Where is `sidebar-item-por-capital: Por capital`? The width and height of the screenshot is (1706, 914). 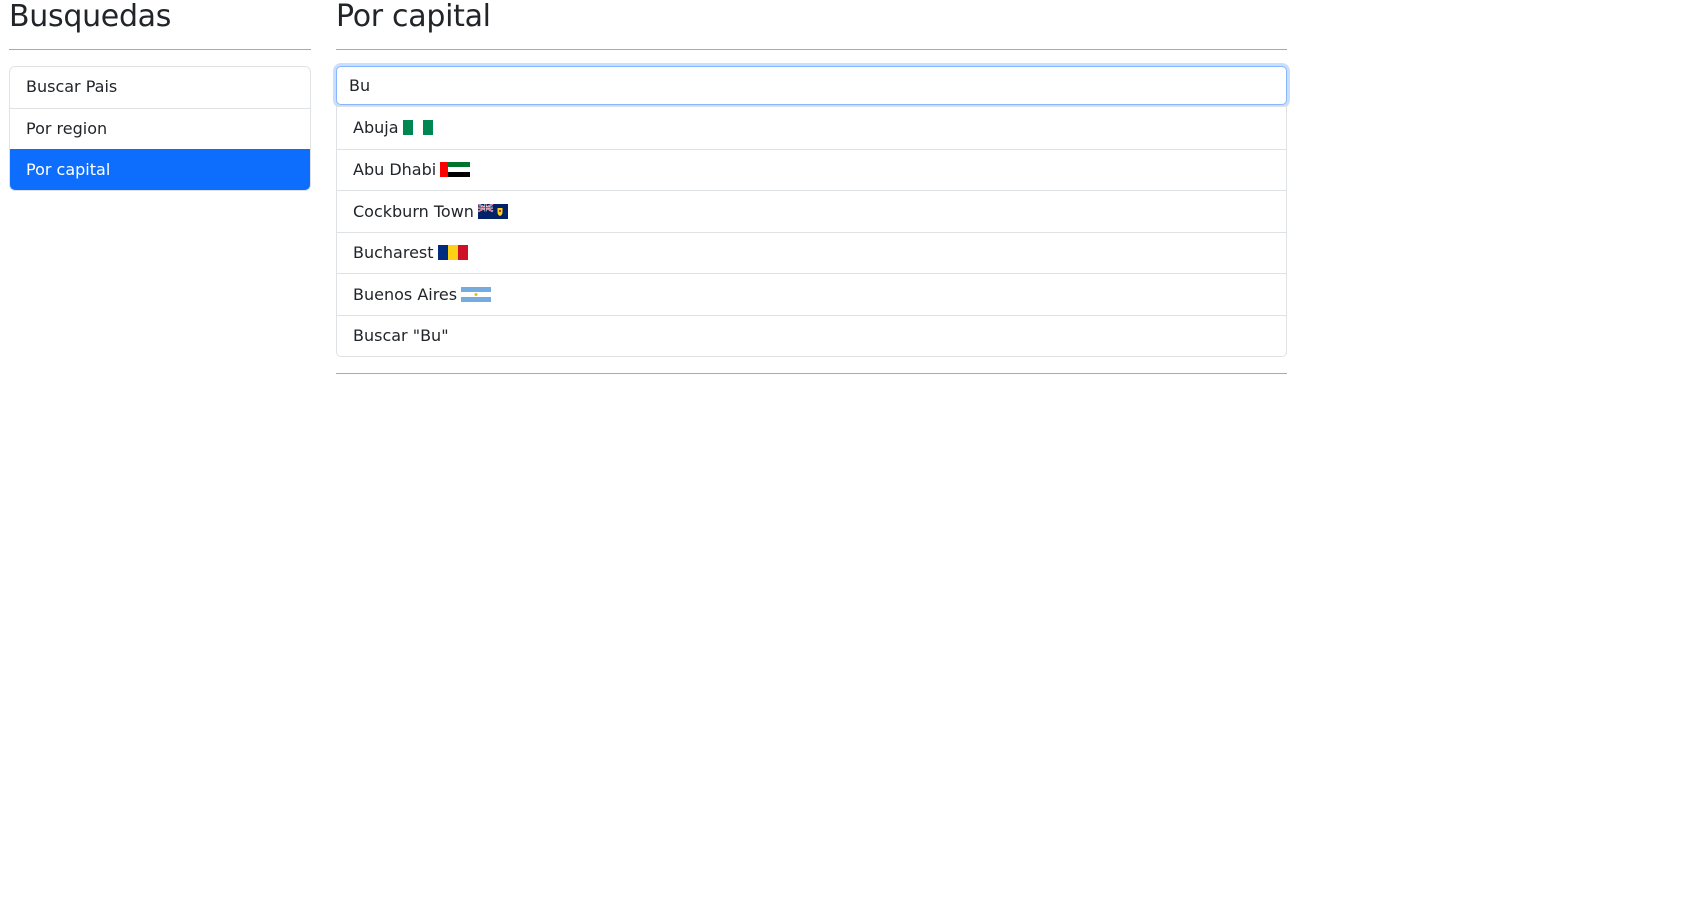 sidebar-item-por-capital: Por capital is located at coordinates (160, 169).